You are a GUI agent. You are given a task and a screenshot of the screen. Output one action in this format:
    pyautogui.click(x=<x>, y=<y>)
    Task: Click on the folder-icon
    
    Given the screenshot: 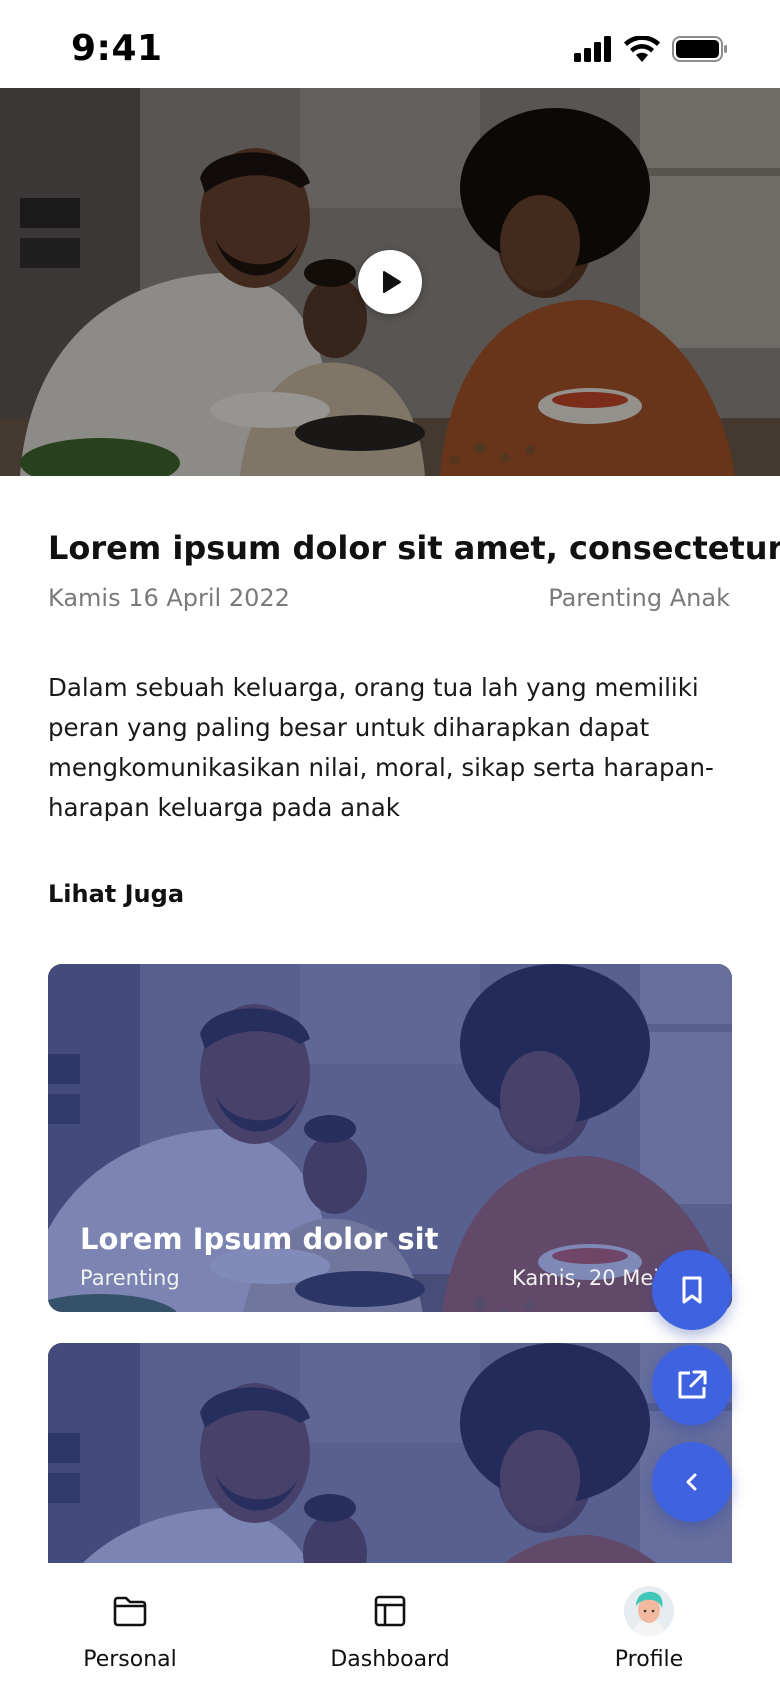 What is the action you would take?
    pyautogui.click(x=130, y=1611)
    